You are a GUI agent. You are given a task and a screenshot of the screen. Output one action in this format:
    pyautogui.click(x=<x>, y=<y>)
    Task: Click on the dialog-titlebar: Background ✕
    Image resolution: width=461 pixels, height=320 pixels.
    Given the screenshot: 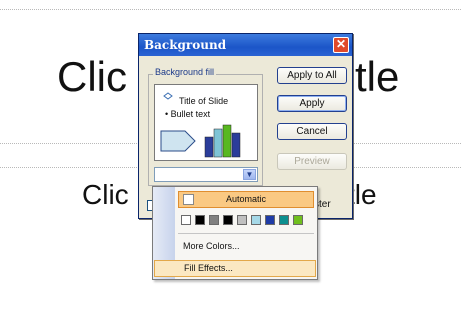 What is the action you would take?
    pyautogui.click(x=245, y=45)
    